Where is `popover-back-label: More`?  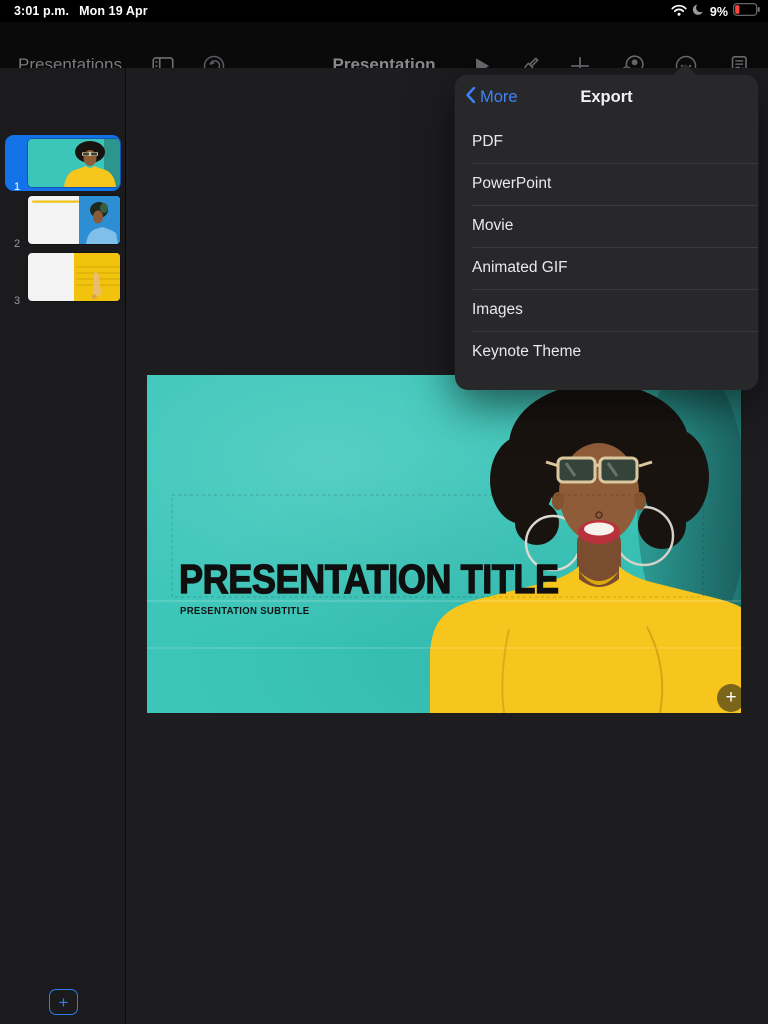 popover-back-label: More is located at coordinates (499, 97).